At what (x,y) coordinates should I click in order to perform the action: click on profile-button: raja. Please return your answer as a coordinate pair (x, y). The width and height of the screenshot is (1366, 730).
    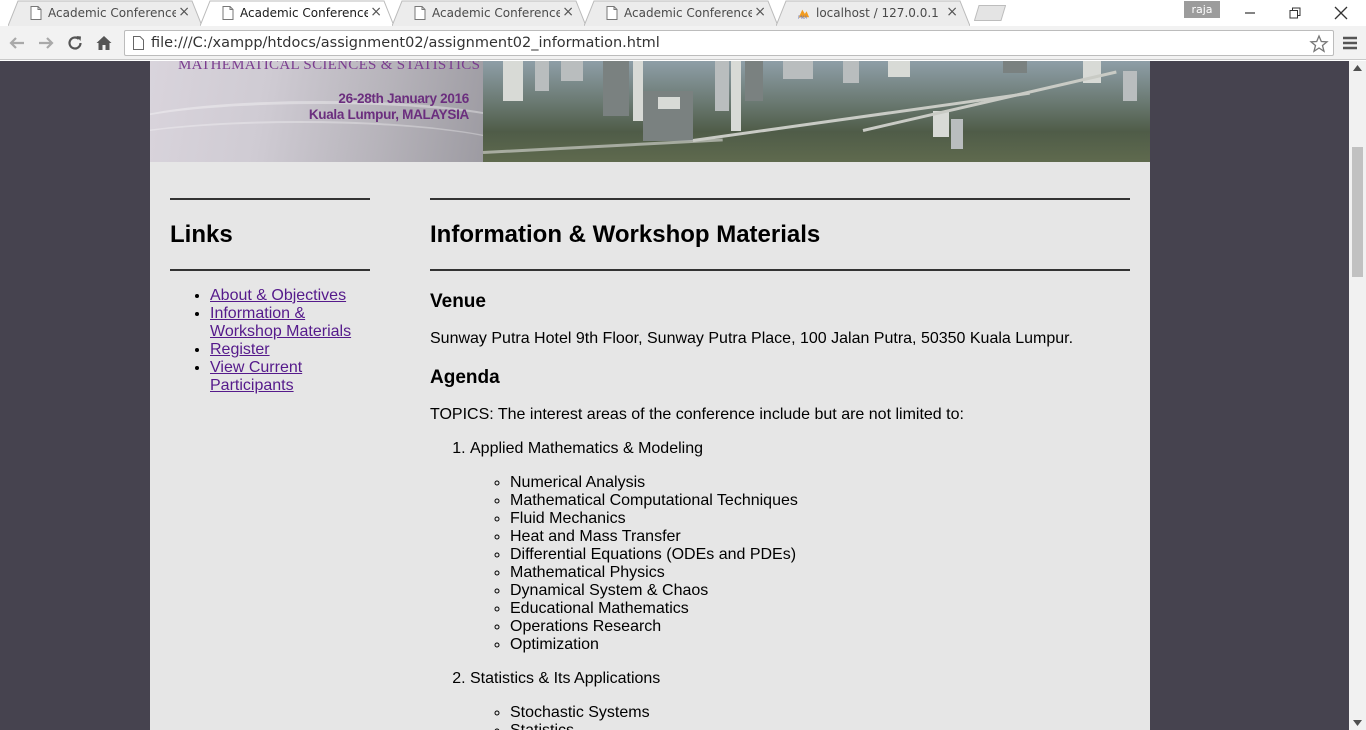
    Looking at the image, I should click on (1202, 9).